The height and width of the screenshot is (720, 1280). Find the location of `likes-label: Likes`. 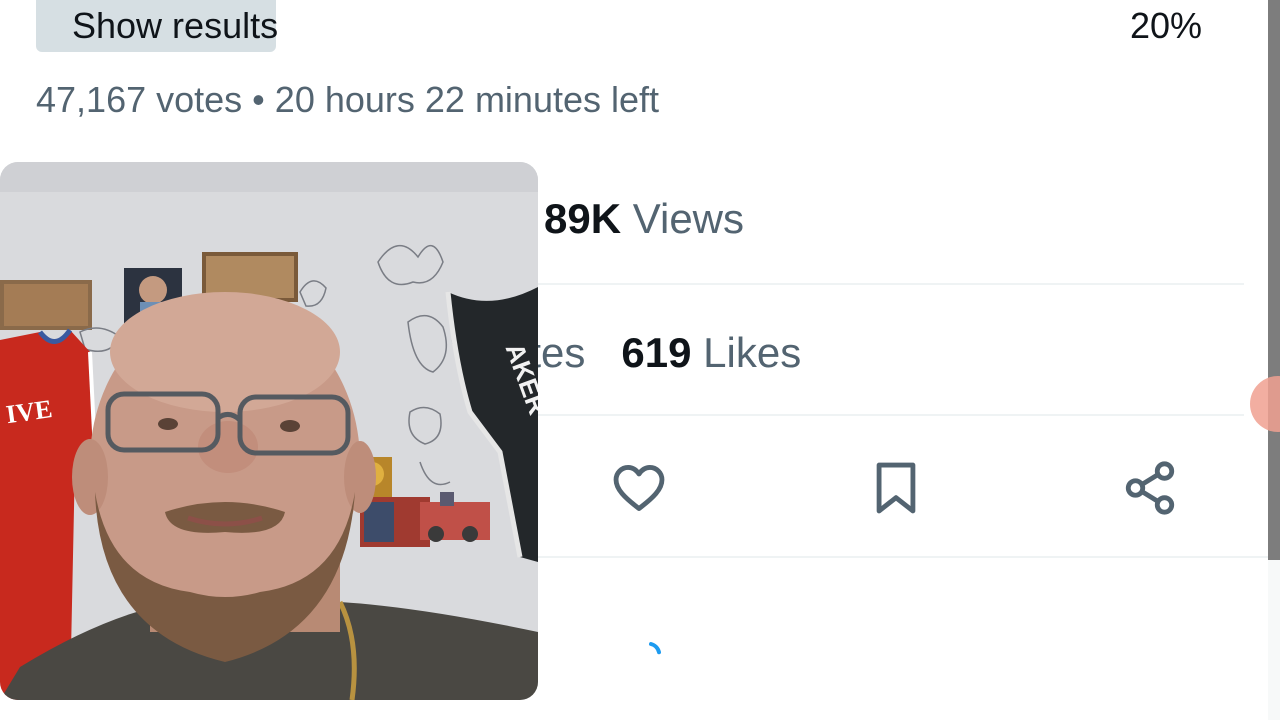

likes-label: Likes is located at coordinates (752, 352).